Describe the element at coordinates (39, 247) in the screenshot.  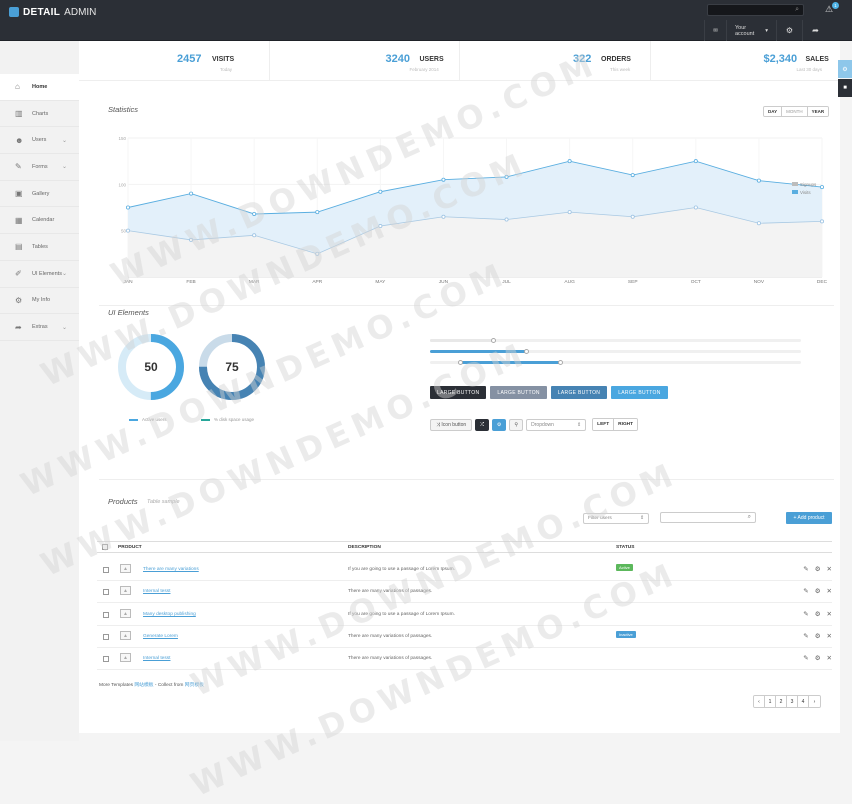
I see `sidebar-item-tables: ▤ Tables` at that location.